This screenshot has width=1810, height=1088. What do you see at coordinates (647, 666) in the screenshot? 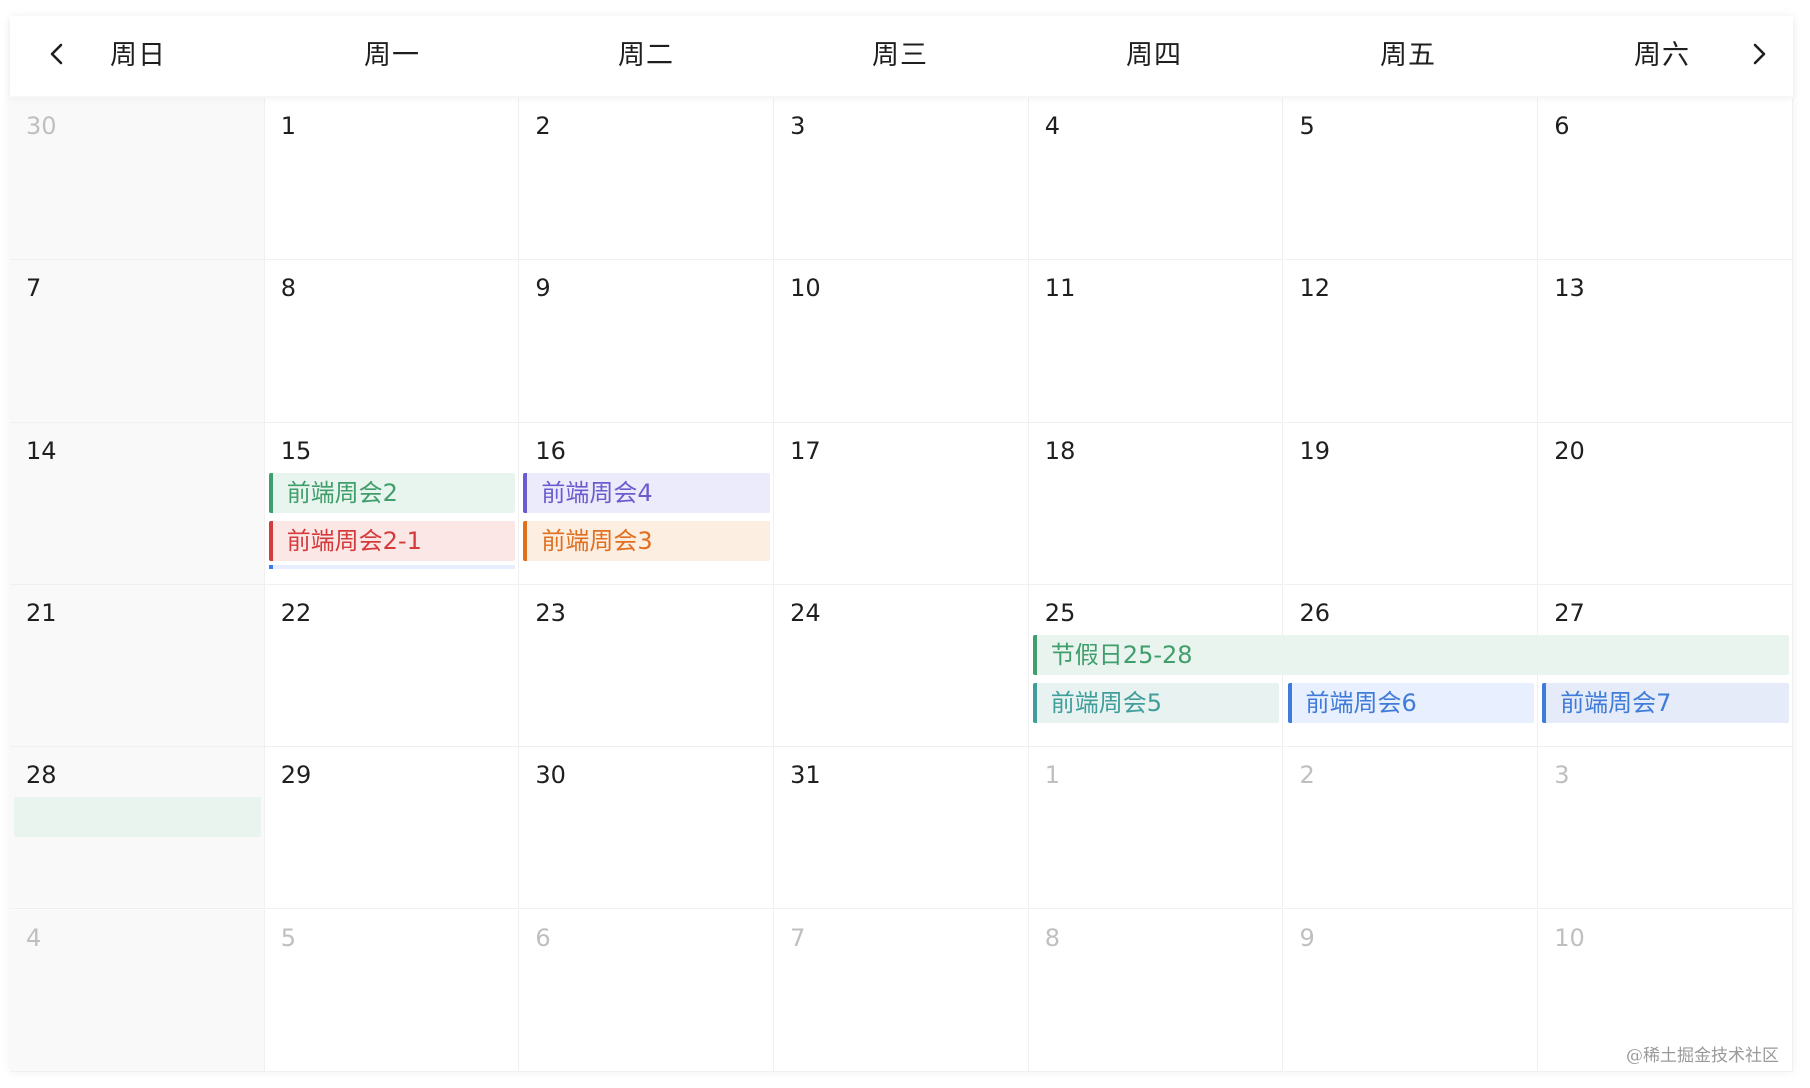
I see `day-cell: 23` at bounding box center [647, 666].